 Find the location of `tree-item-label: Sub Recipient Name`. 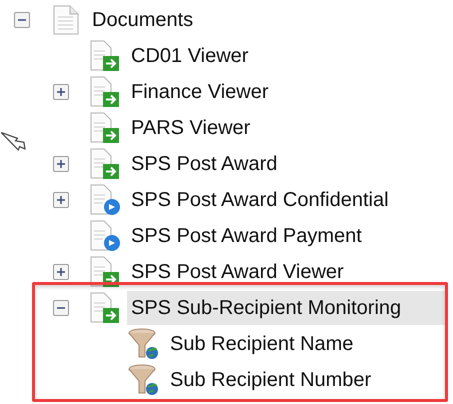

tree-item-label: Sub Recipient Name is located at coordinates (306, 344).